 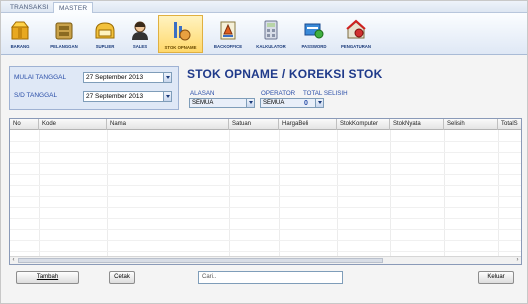 What do you see at coordinates (73, 7) in the screenshot?
I see `tab-master: MASTER` at bounding box center [73, 7].